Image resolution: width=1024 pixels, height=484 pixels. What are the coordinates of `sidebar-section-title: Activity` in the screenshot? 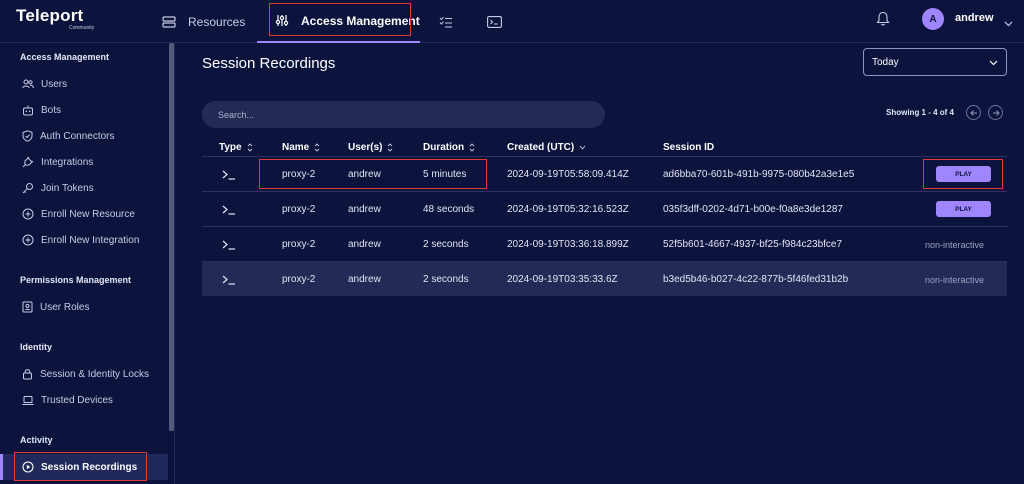 It's located at (36, 440).